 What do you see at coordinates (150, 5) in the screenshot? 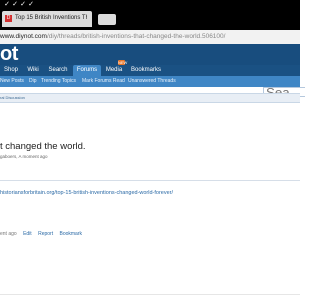
I see `status-bar: ✓ ✓ ✓ ✓` at bounding box center [150, 5].